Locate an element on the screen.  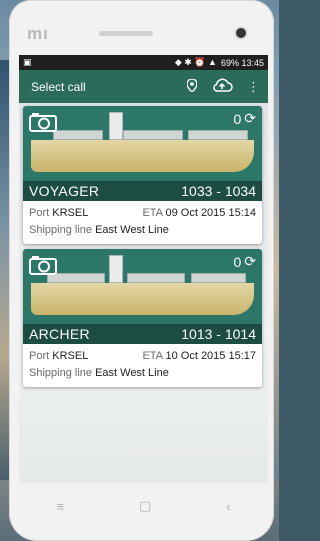
vessel-image: 0 ⟳ VOYAGER 1033 - 1034 is located at coordinates (142, 153).